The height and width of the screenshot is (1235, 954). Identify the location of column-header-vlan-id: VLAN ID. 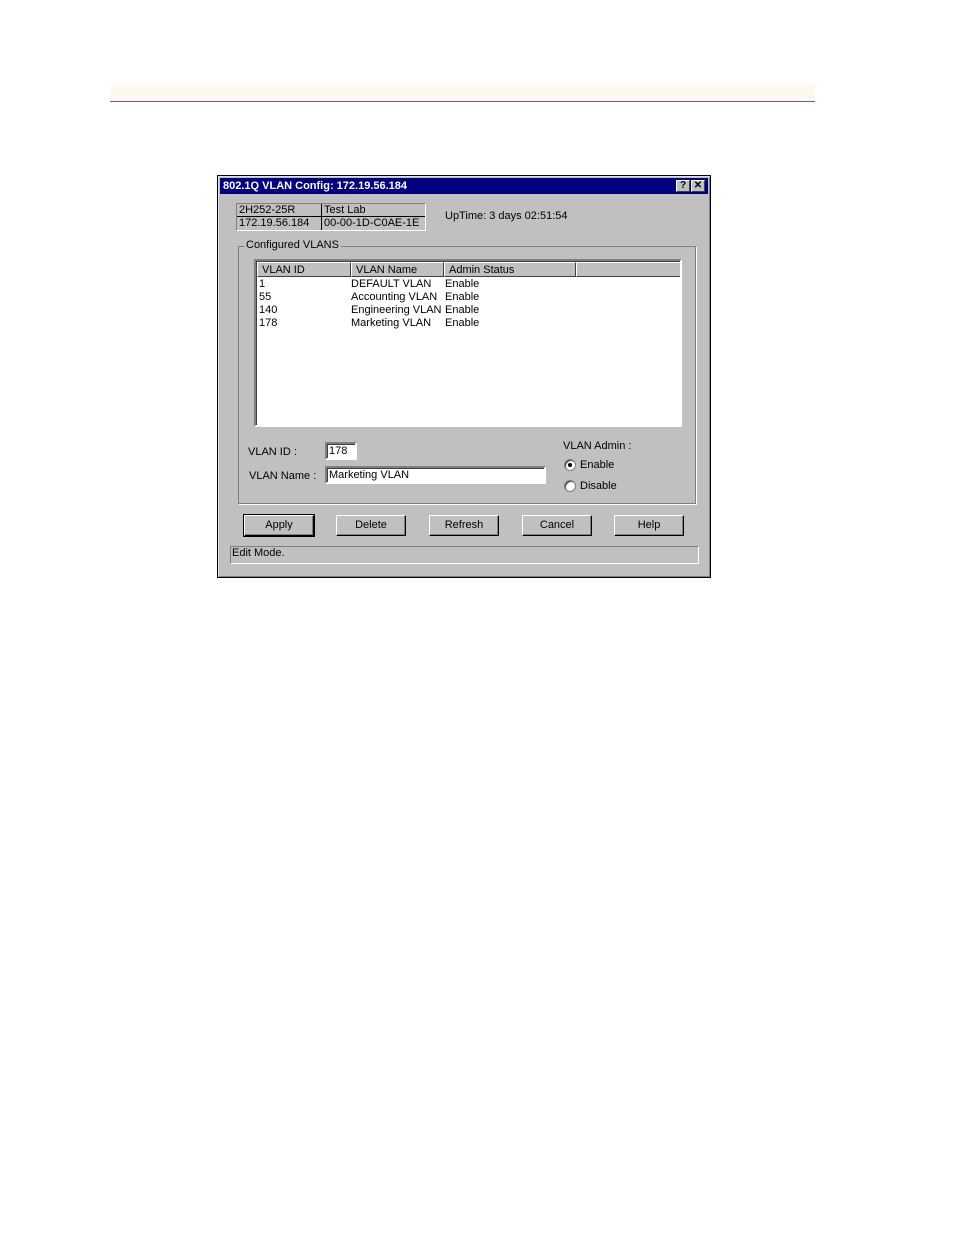
(304, 269).